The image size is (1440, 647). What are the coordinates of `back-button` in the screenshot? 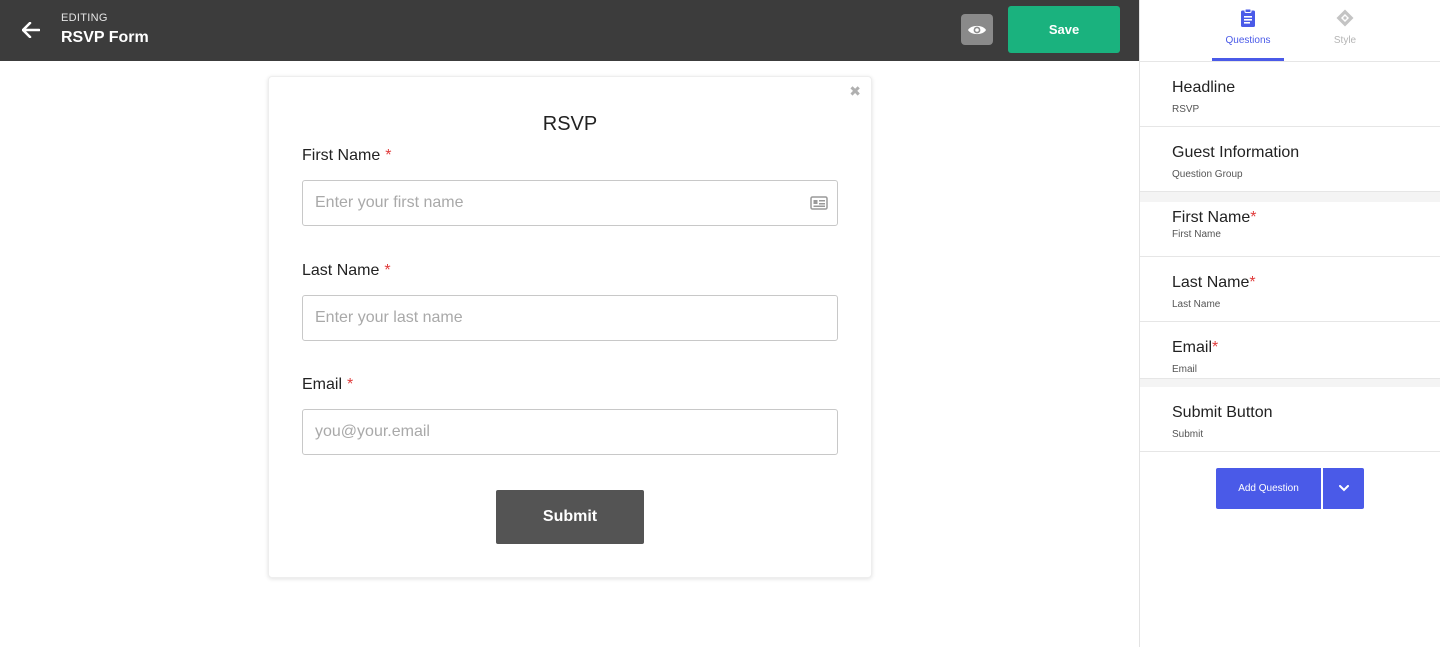 It's located at (31, 30).